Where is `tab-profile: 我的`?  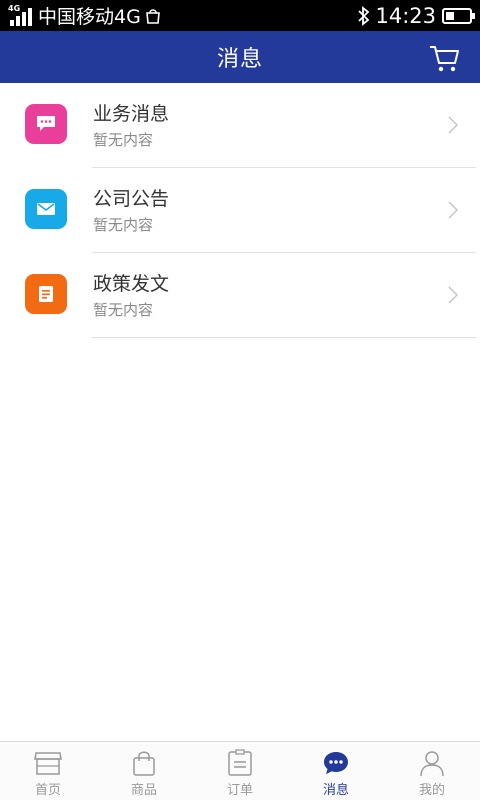 tab-profile: 我的 is located at coordinates (432, 771).